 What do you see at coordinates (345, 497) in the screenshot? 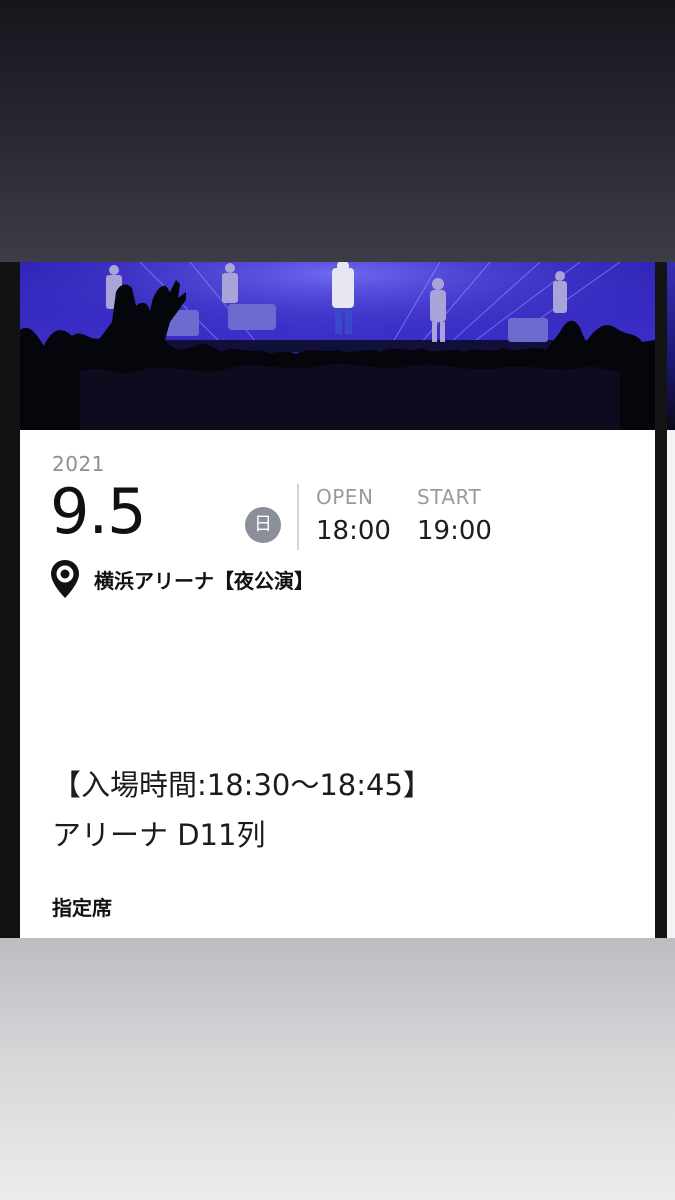
I see `open-label: OPEN` at bounding box center [345, 497].